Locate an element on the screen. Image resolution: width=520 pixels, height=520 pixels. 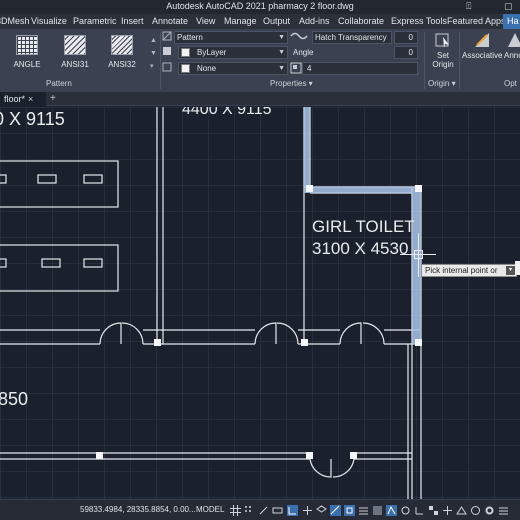
background-color-value: None is located at coordinates (207, 68).